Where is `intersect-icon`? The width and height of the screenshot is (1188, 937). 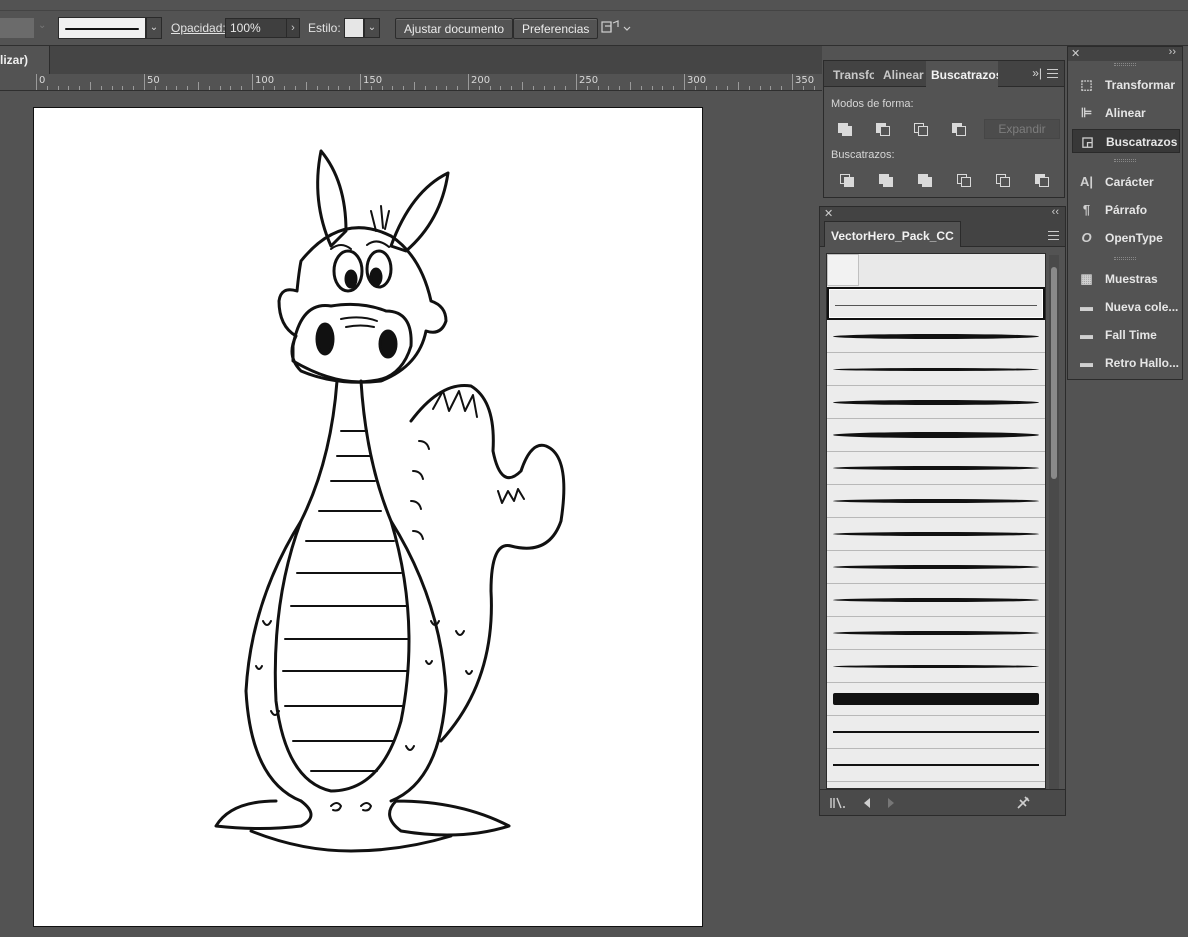 intersect-icon is located at coordinates (921, 129).